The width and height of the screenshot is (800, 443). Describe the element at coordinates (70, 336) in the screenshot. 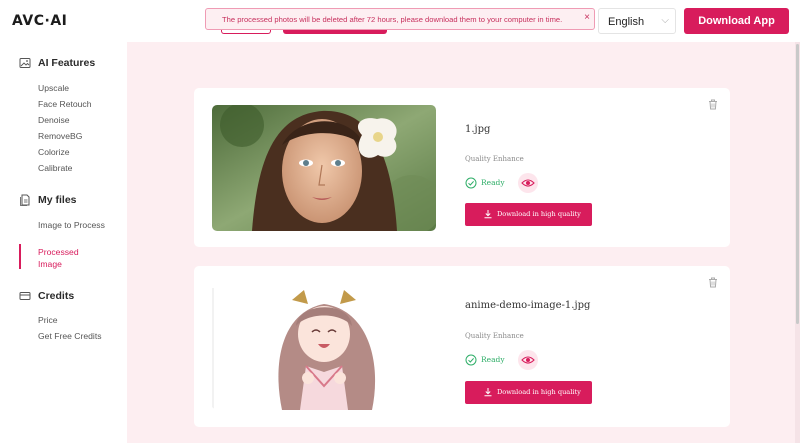

I see `sidebar-item-get-free-credits: Get Free Credits` at that location.